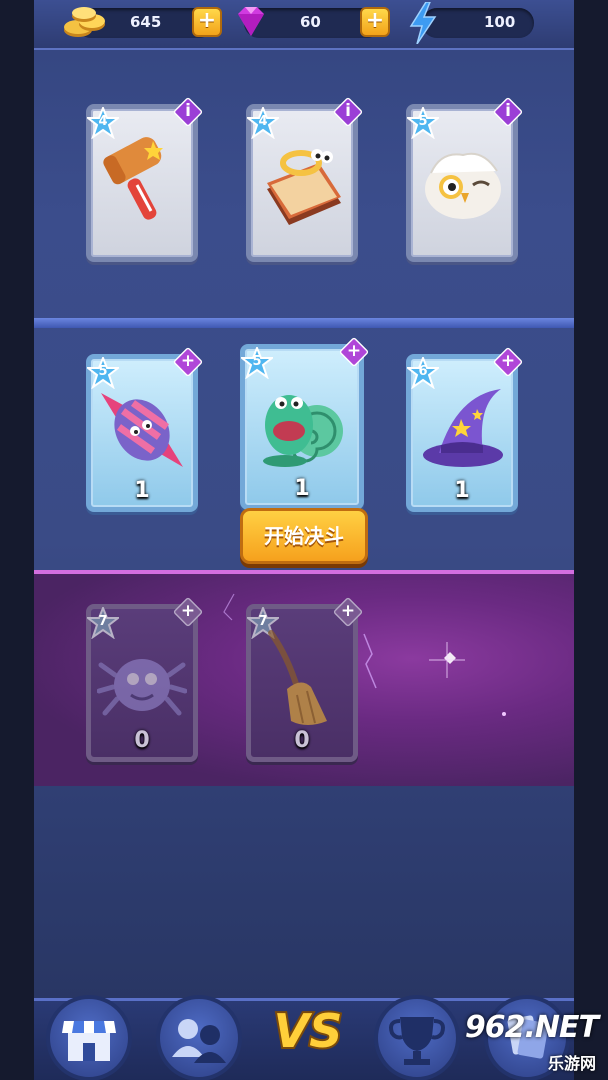 This screenshot has height=1080, width=608. I want to click on card-candy: 5 + 1, so click(144, 429).